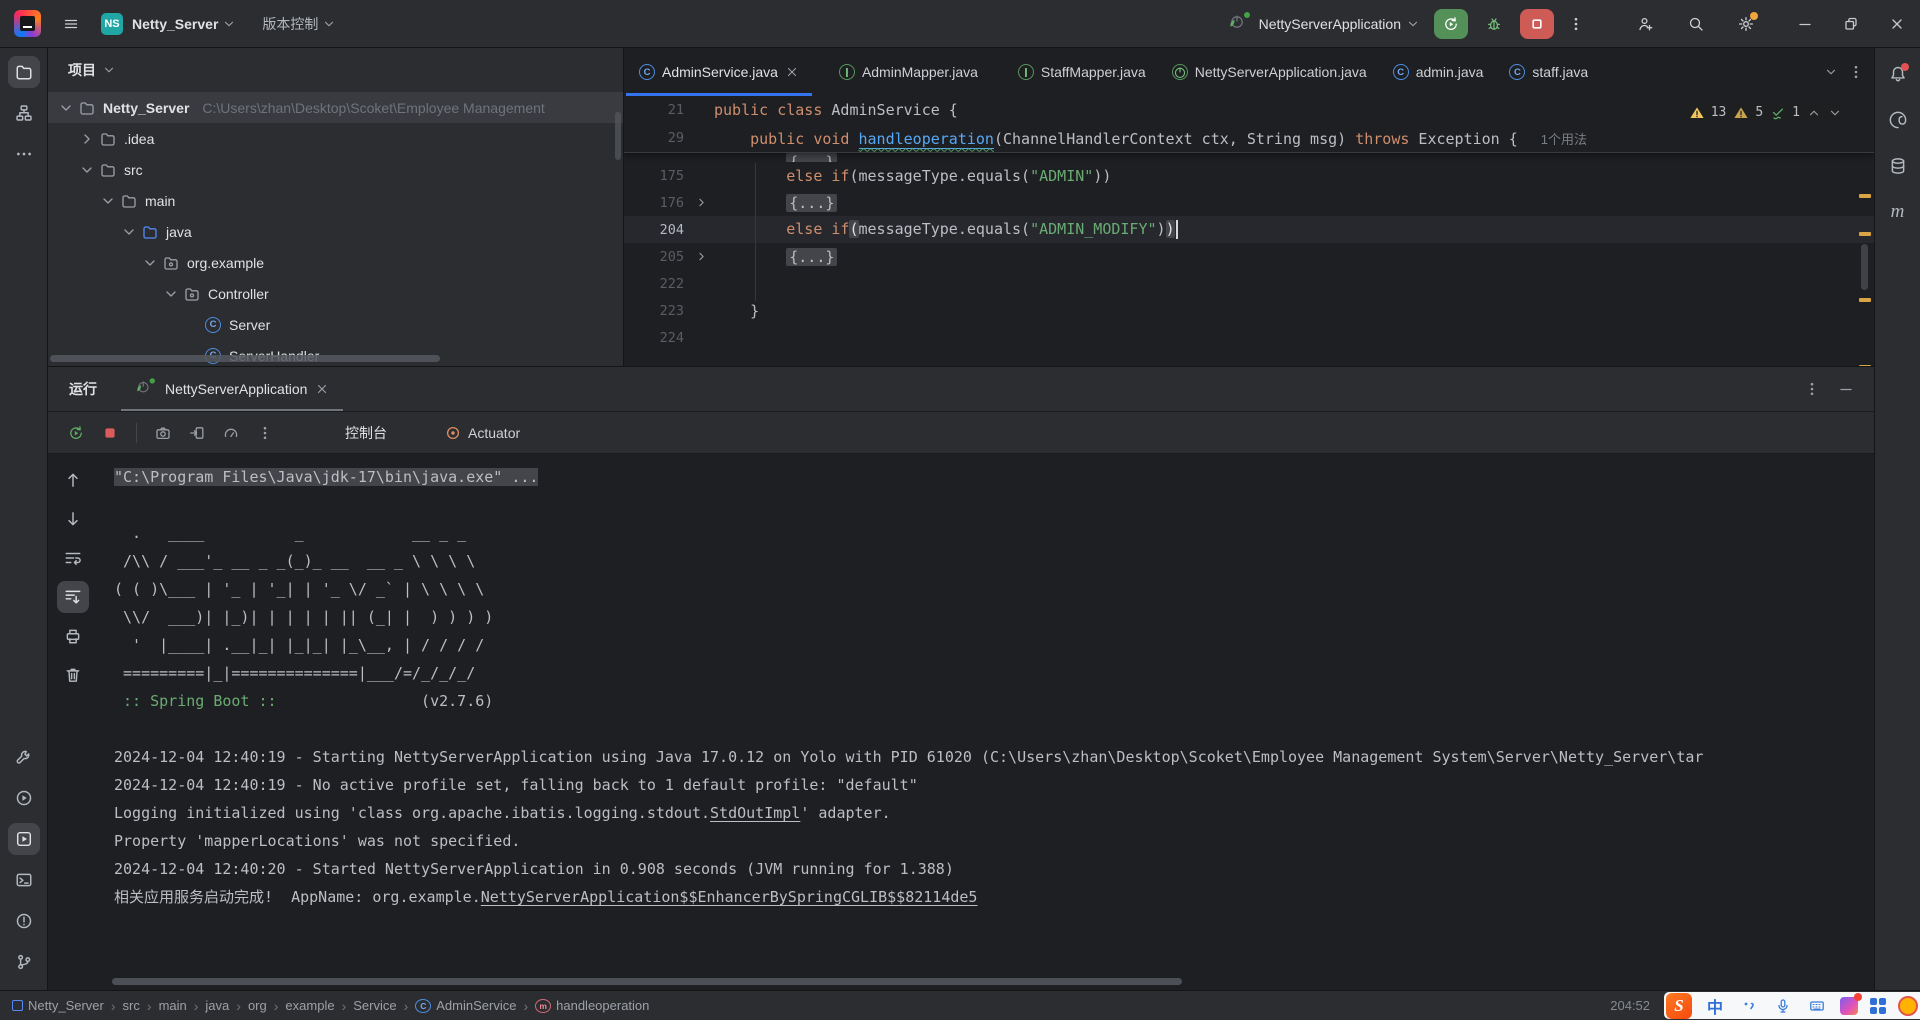  What do you see at coordinates (24, 962) in the screenshot?
I see `stripe-git-branch-button` at bounding box center [24, 962].